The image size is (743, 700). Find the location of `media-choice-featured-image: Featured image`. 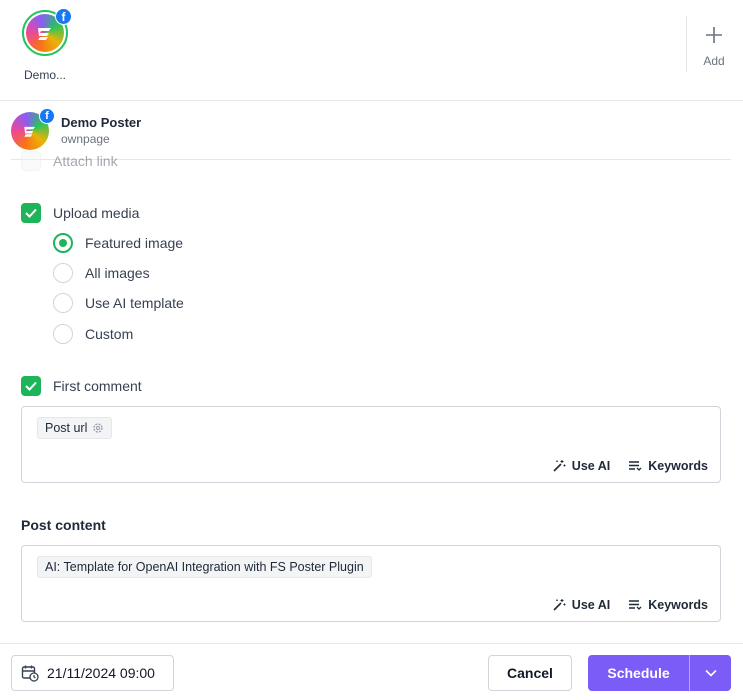

media-choice-featured-image: Featured image is located at coordinates (118, 243).